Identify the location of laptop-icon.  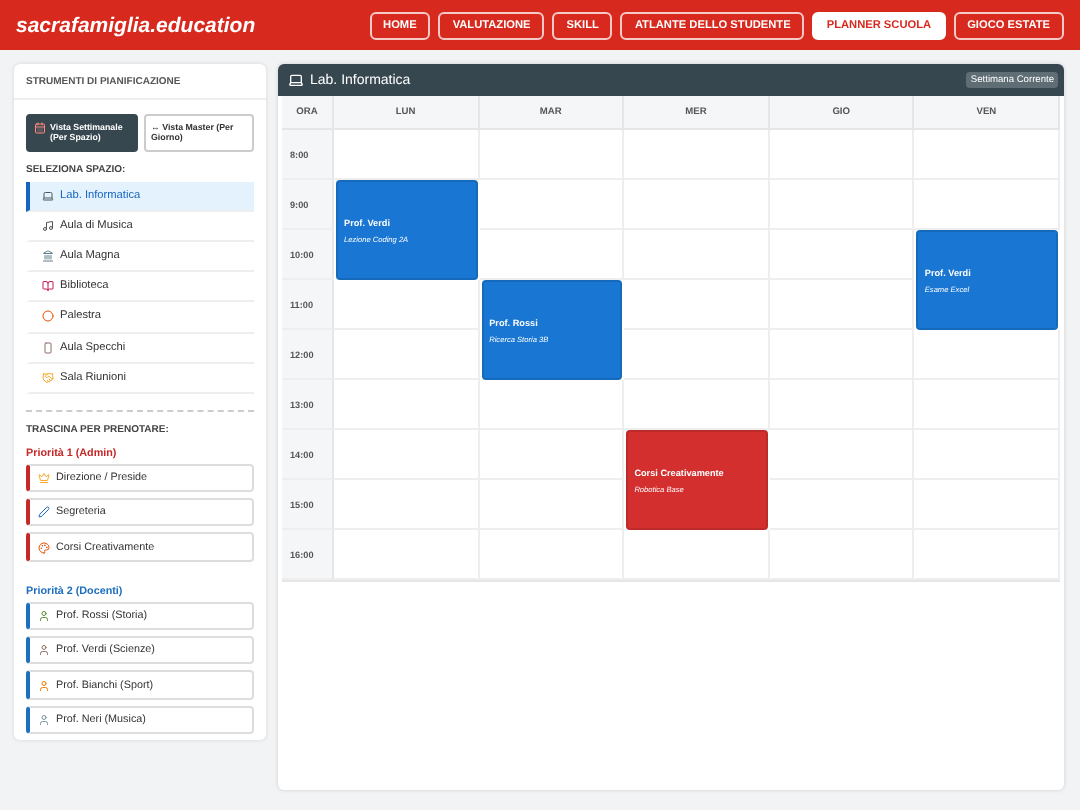
(296, 80).